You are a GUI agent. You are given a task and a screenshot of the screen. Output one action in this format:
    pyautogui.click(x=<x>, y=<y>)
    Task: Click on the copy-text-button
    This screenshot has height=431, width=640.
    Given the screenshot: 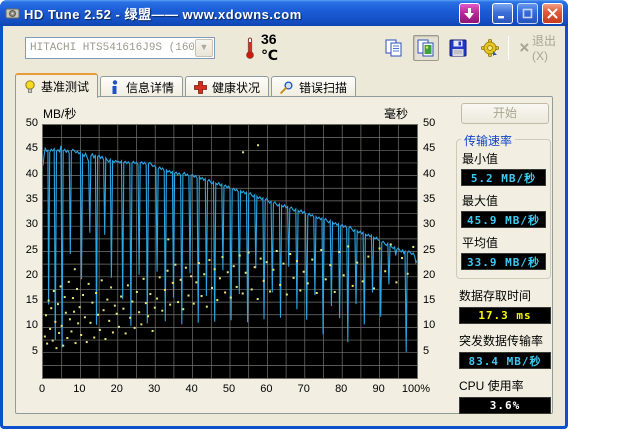 What is the action you would take?
    pyautogui.click(x=394, y=48)
    